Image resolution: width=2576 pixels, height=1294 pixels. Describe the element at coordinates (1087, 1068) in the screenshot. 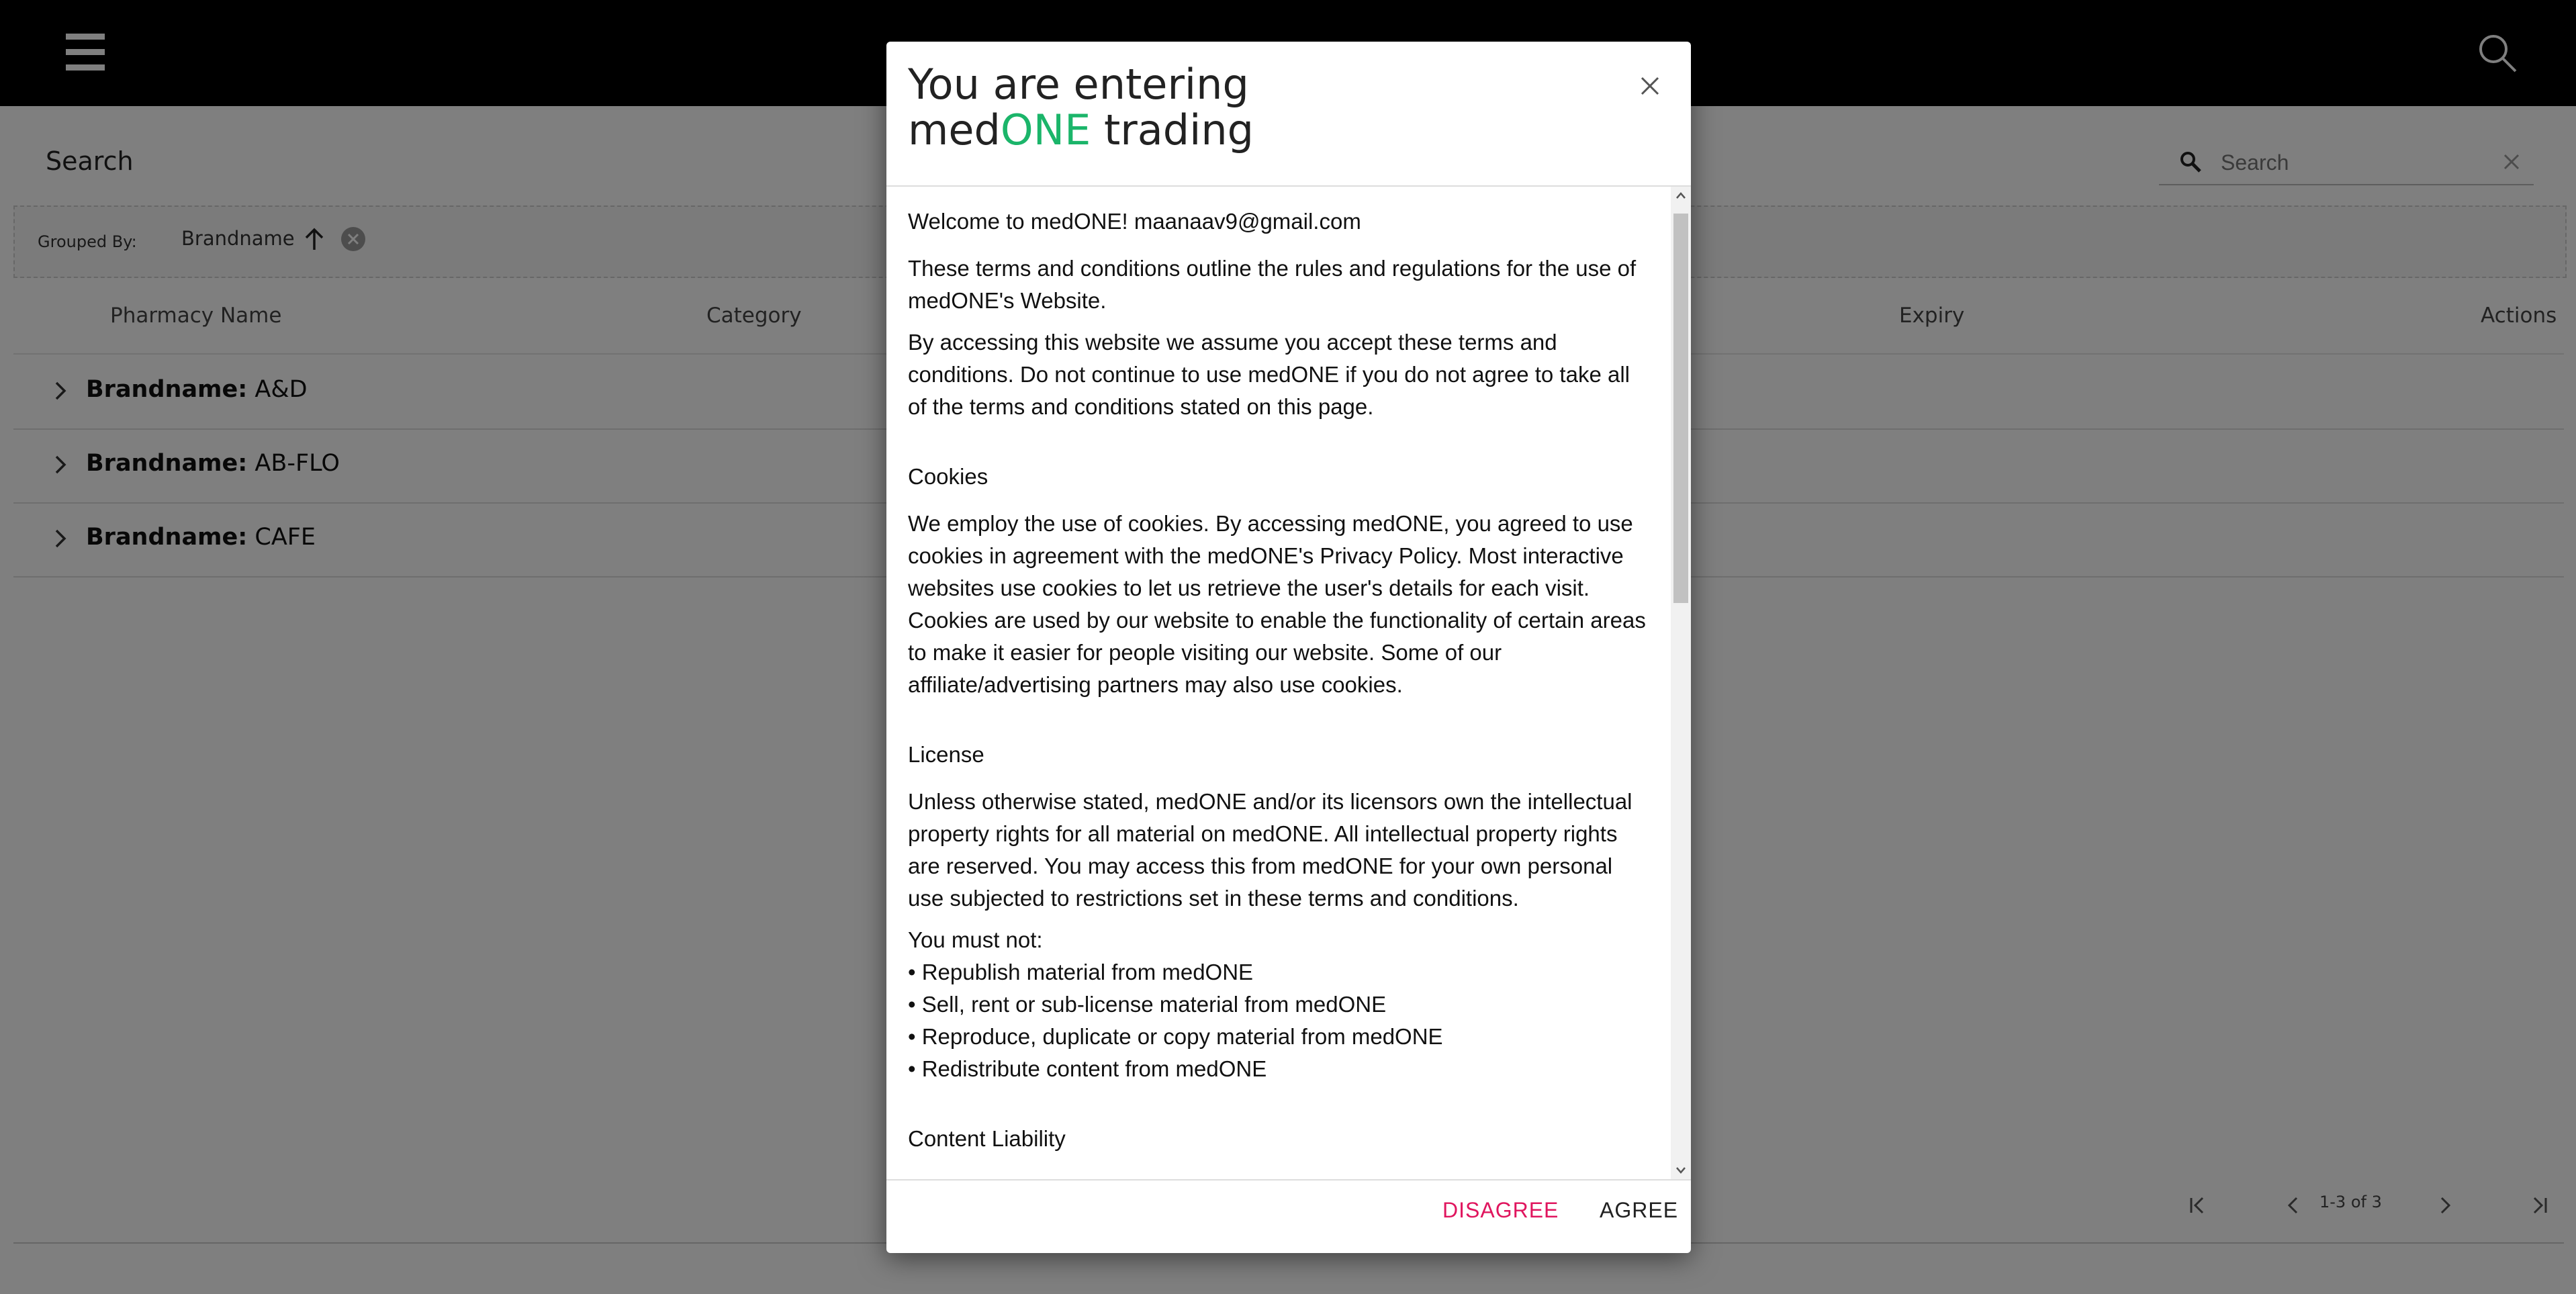

I see `list-item: • Redistribute content from medONE` at that location.